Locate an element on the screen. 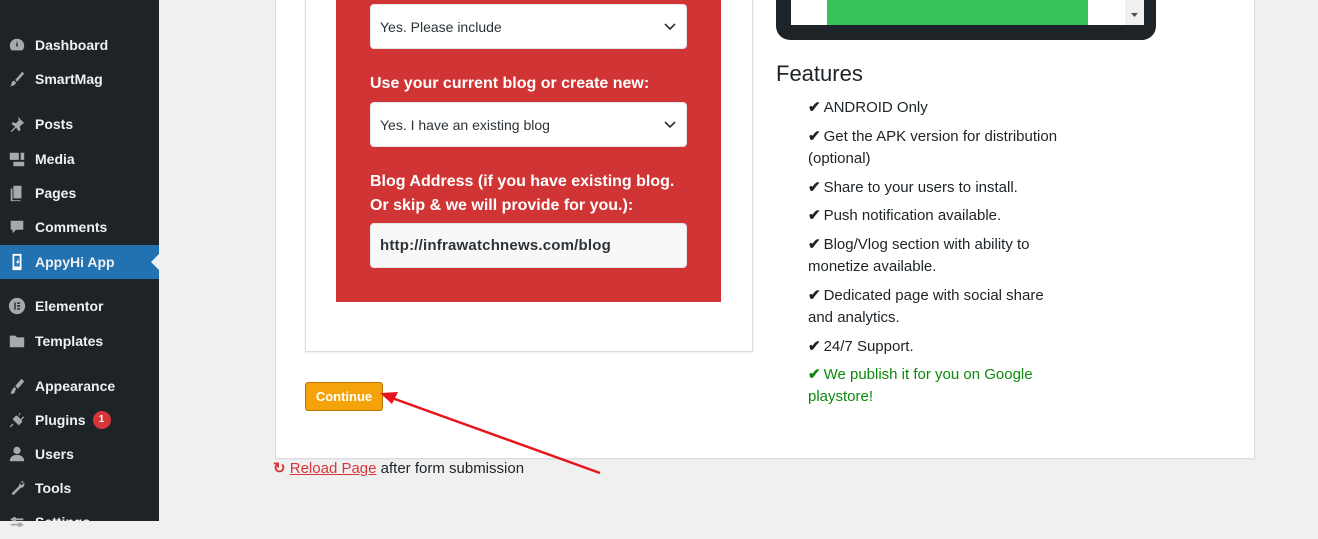  scroll-down-icon is located at coordinates (1134, 15).